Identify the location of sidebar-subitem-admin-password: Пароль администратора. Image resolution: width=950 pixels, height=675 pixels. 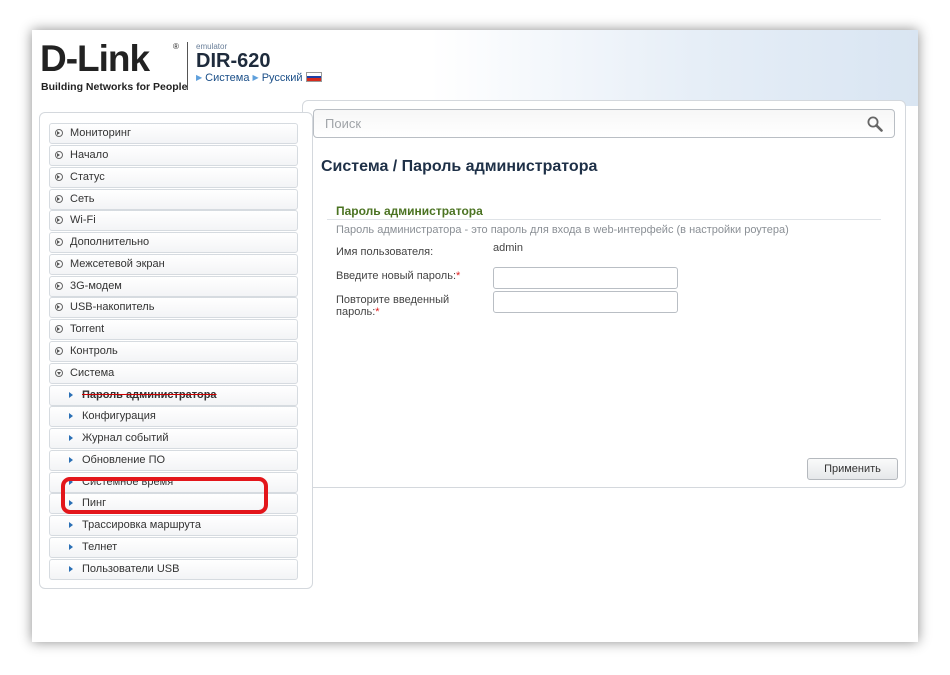
(173, 395).